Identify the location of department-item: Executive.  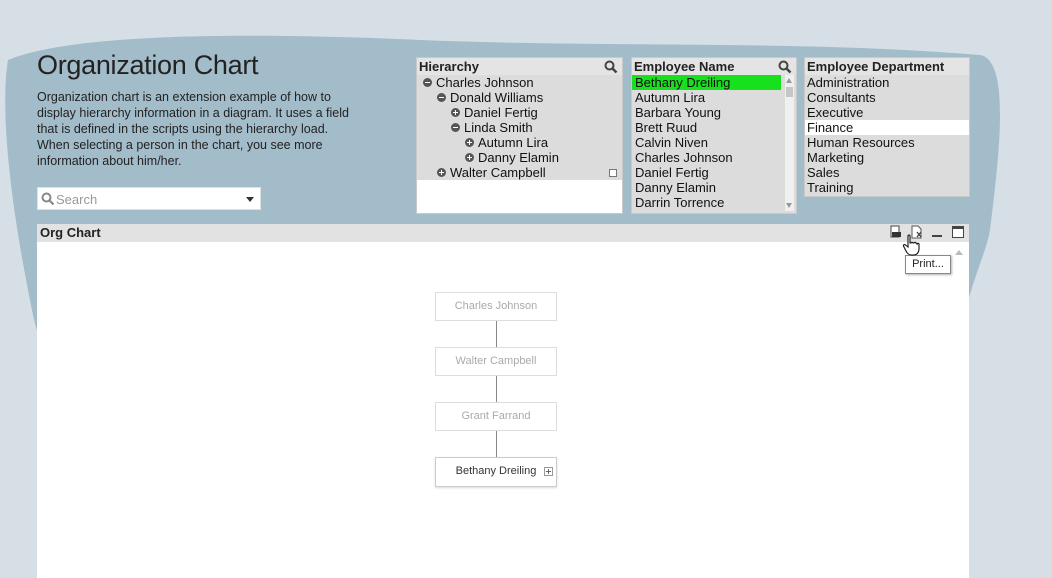
(887, 112).